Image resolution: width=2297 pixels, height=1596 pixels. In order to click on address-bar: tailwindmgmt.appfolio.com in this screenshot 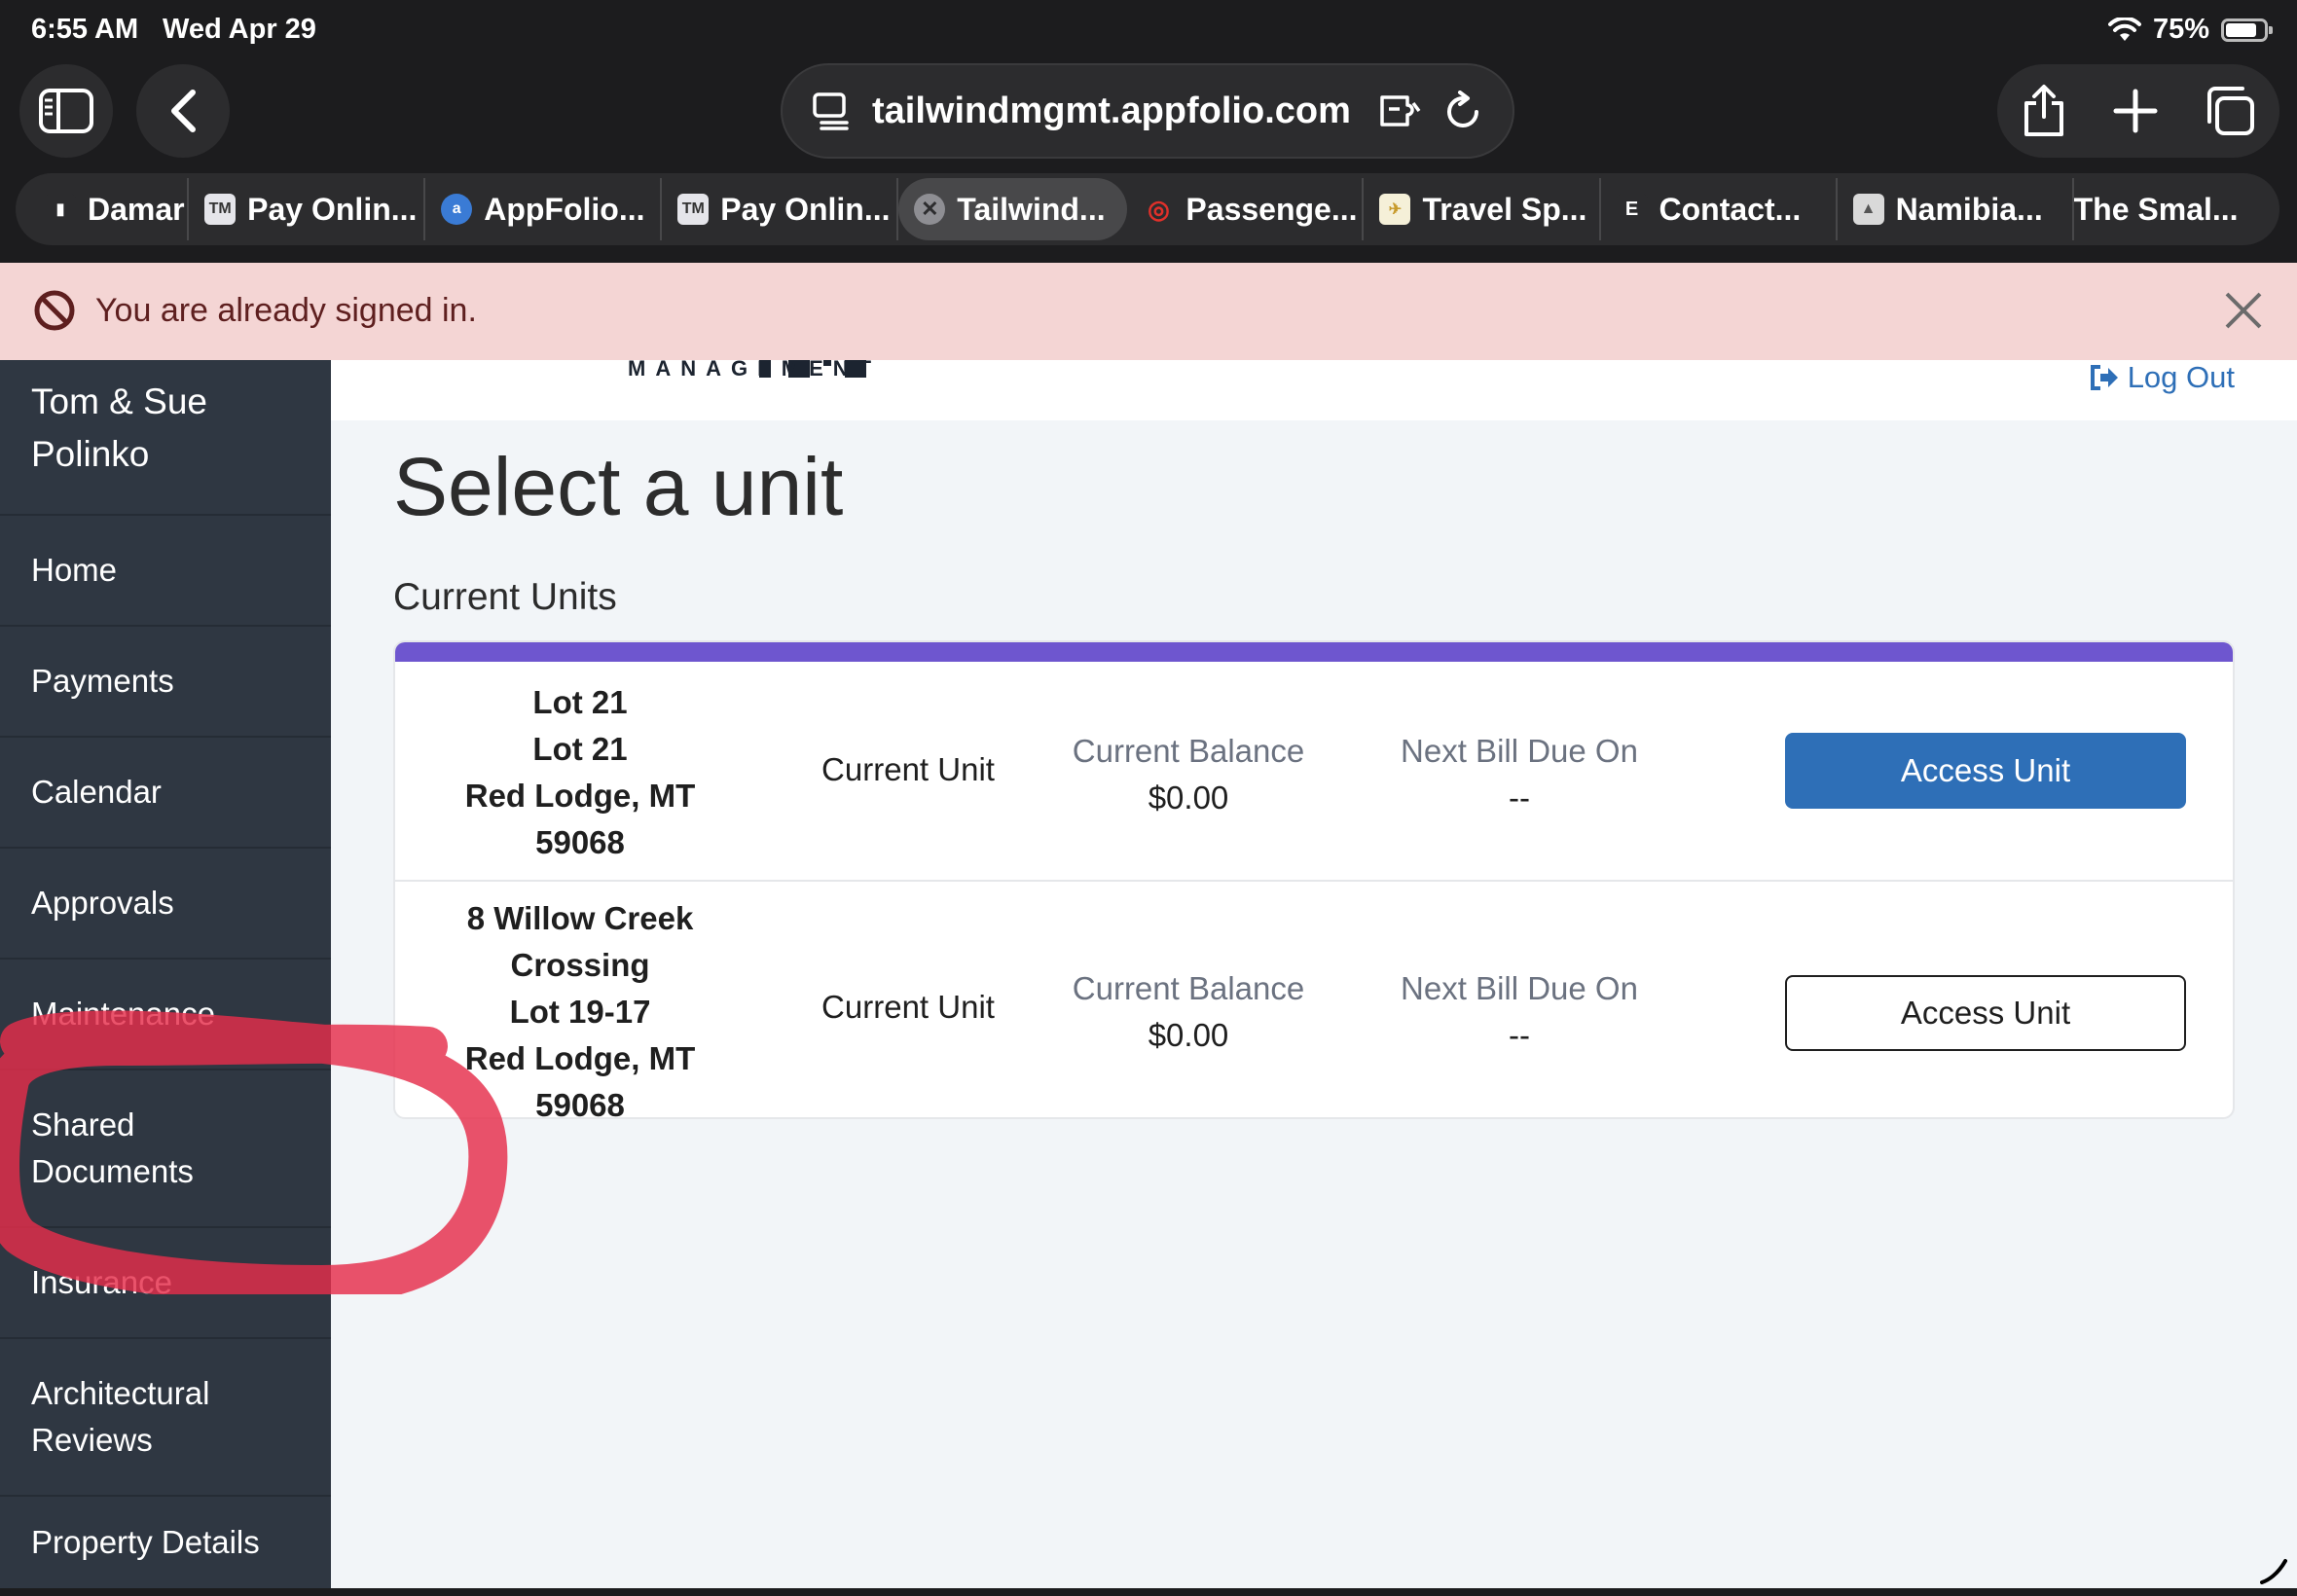, I will do `click(1147, 111)`.